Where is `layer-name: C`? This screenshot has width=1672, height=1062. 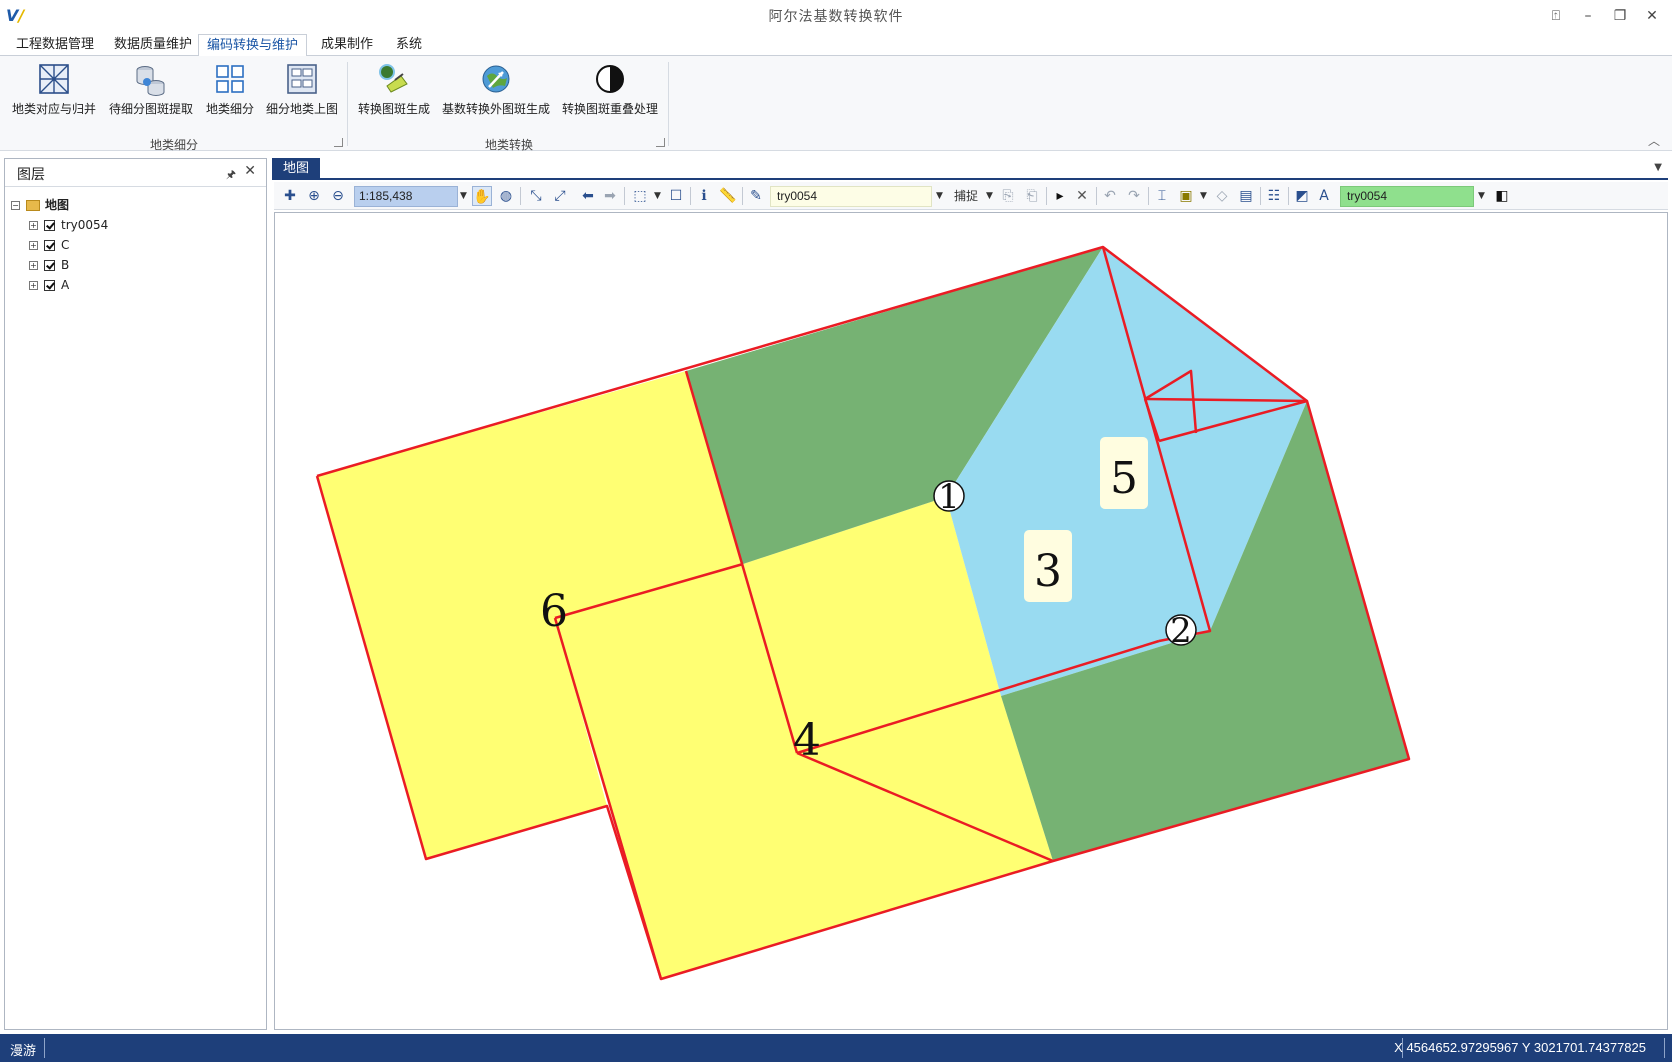 layer-name: C is located at coordinates (65, 245).